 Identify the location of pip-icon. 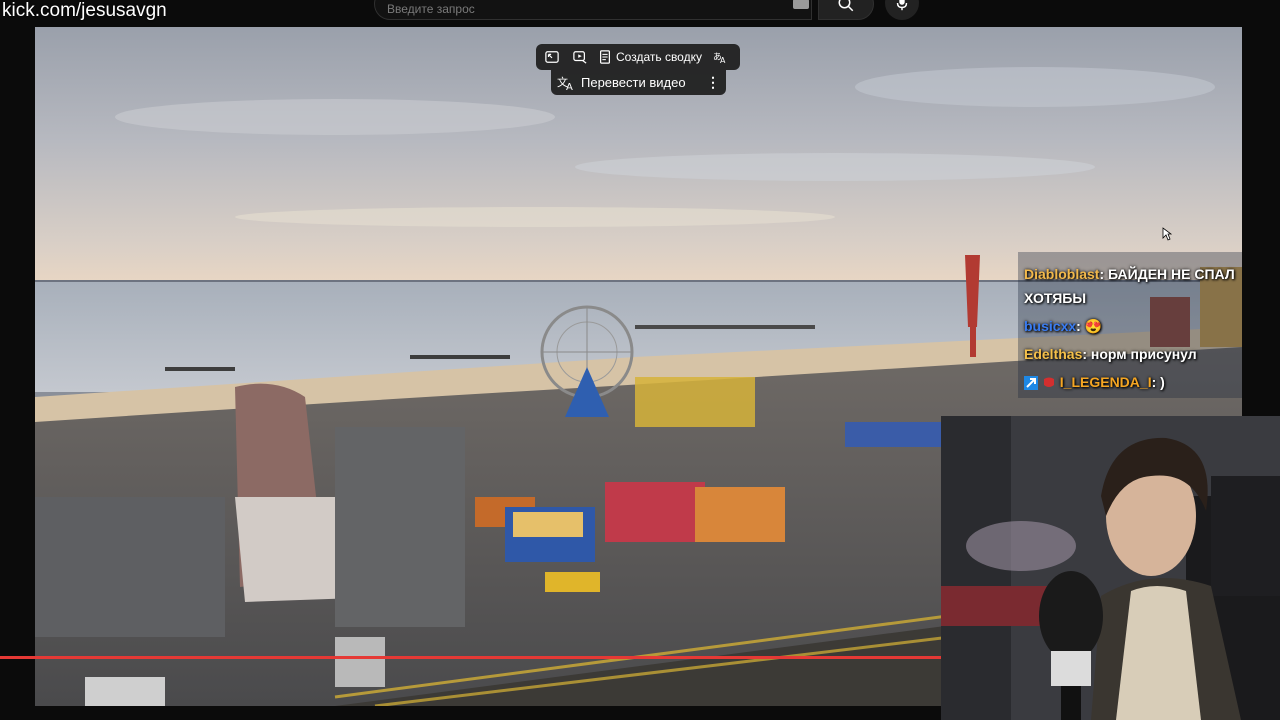
(552, 57).